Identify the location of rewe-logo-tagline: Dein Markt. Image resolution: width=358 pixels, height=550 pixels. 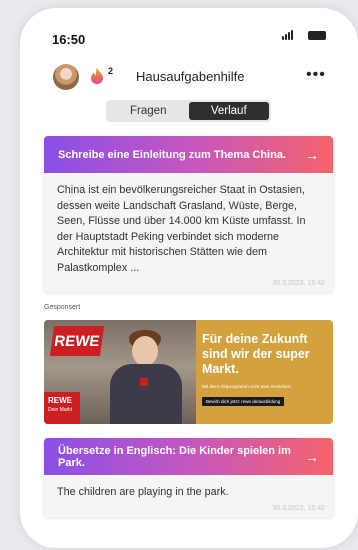
(60, 410).